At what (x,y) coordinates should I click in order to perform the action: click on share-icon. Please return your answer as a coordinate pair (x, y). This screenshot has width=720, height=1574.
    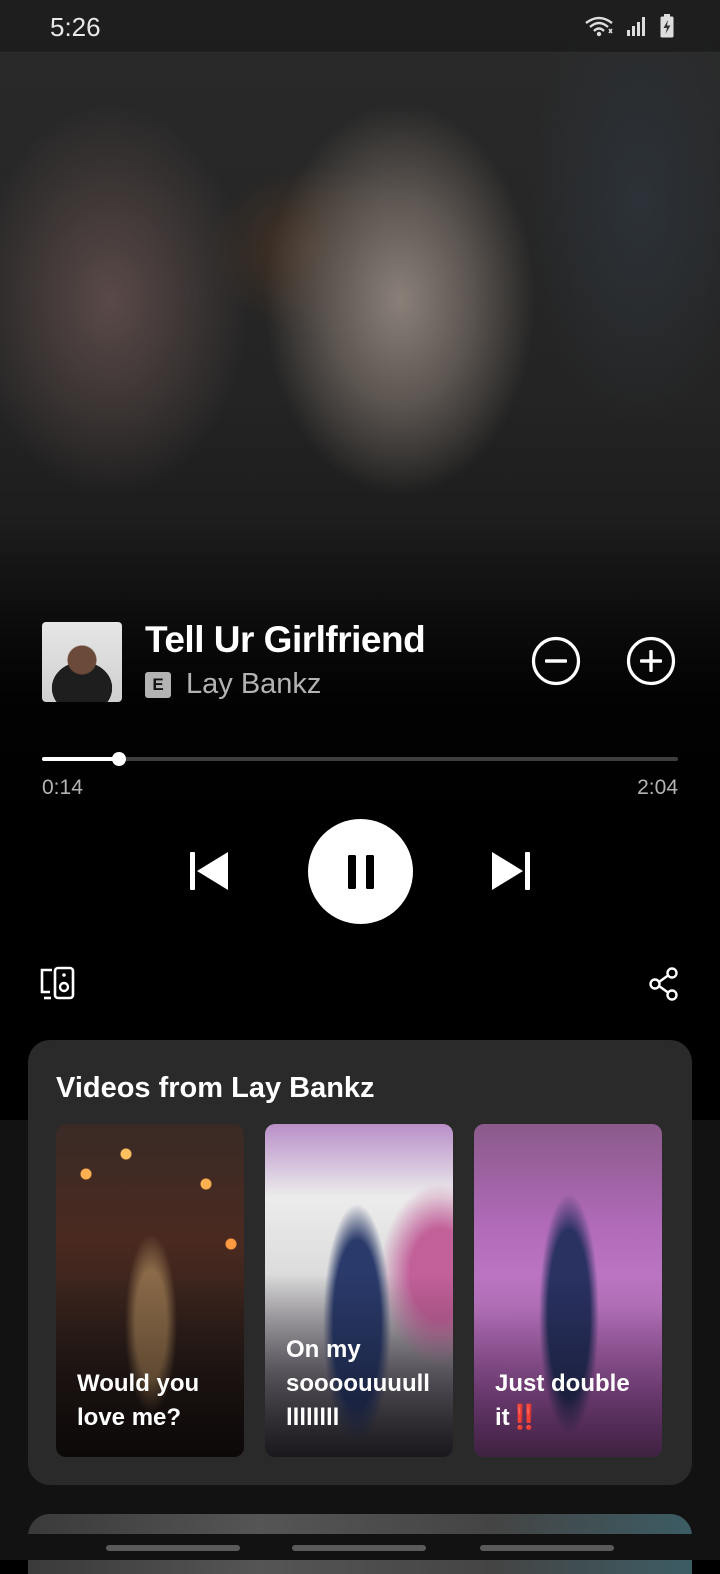
    Looking at the image, I should click on (663, 984).